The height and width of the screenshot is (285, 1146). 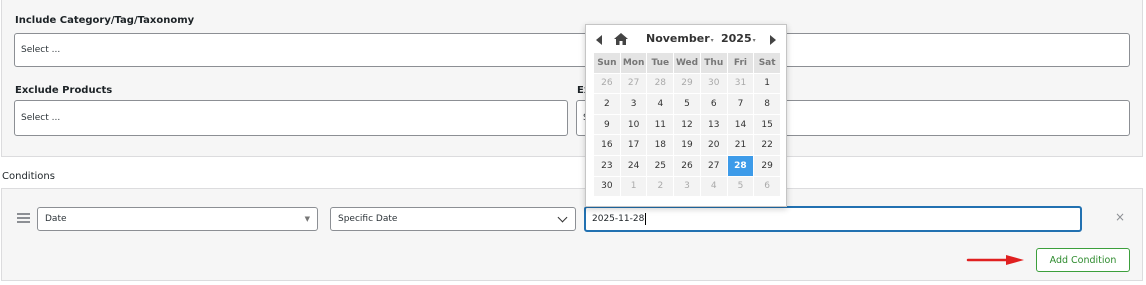 What do you see at coordinates (995, 260) in the screenshot?
I see `red-arrow-icon` at bounding box center [995, 260].